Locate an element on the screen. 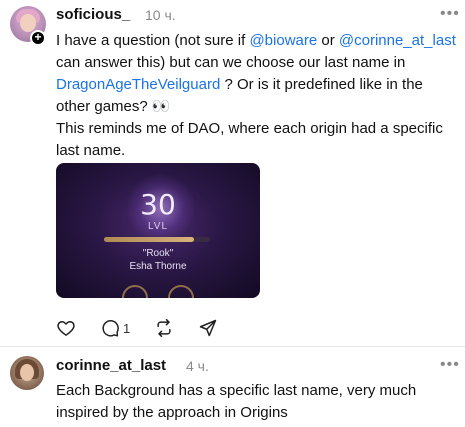  like-button is located at coordinates (66, 328).